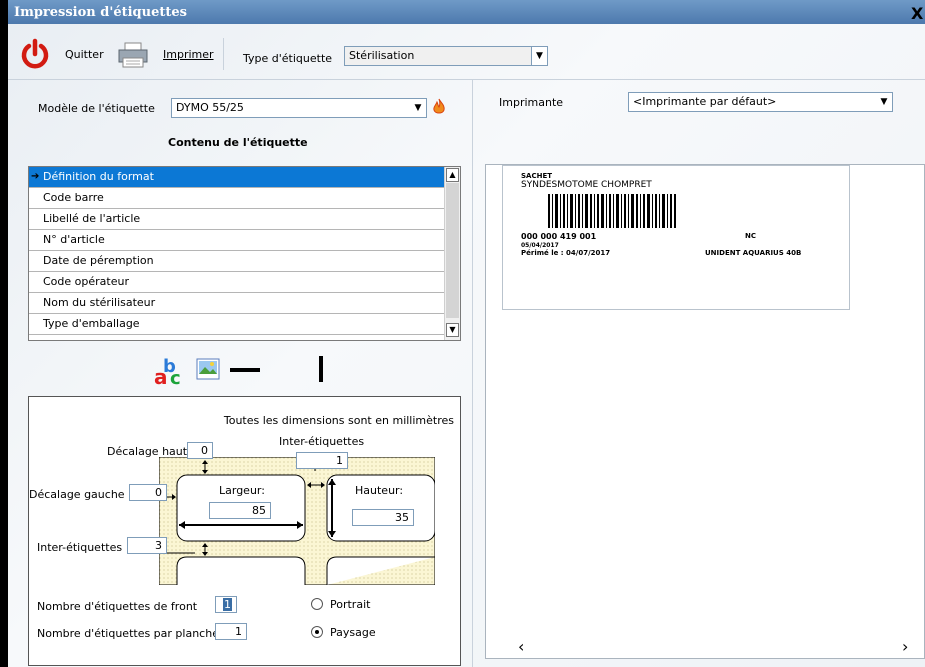 This screenshot has width=925, height=667. Describe the element at coordinates (317, 604) in the screenshot. I see `portrait-radio` at that location.